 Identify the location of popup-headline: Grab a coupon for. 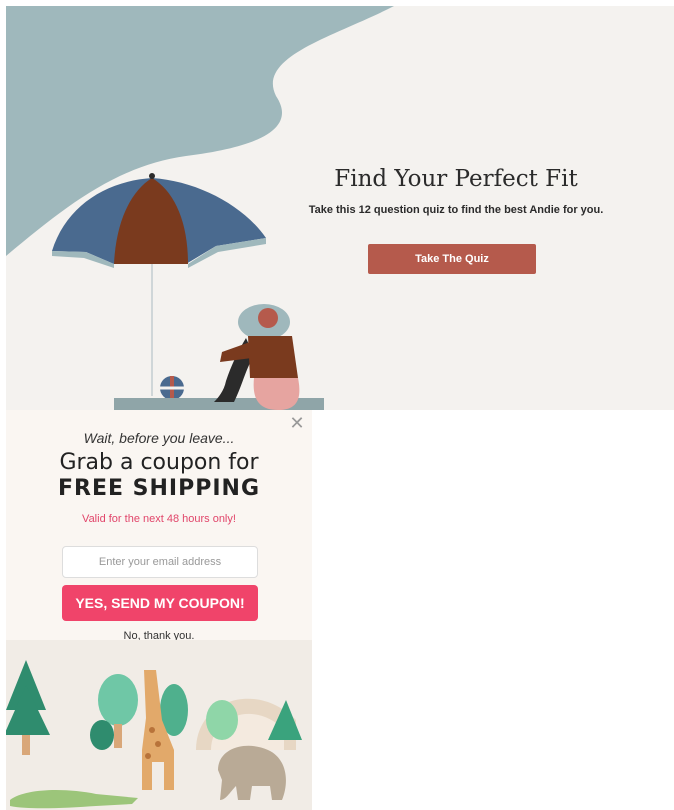
(159, 462).